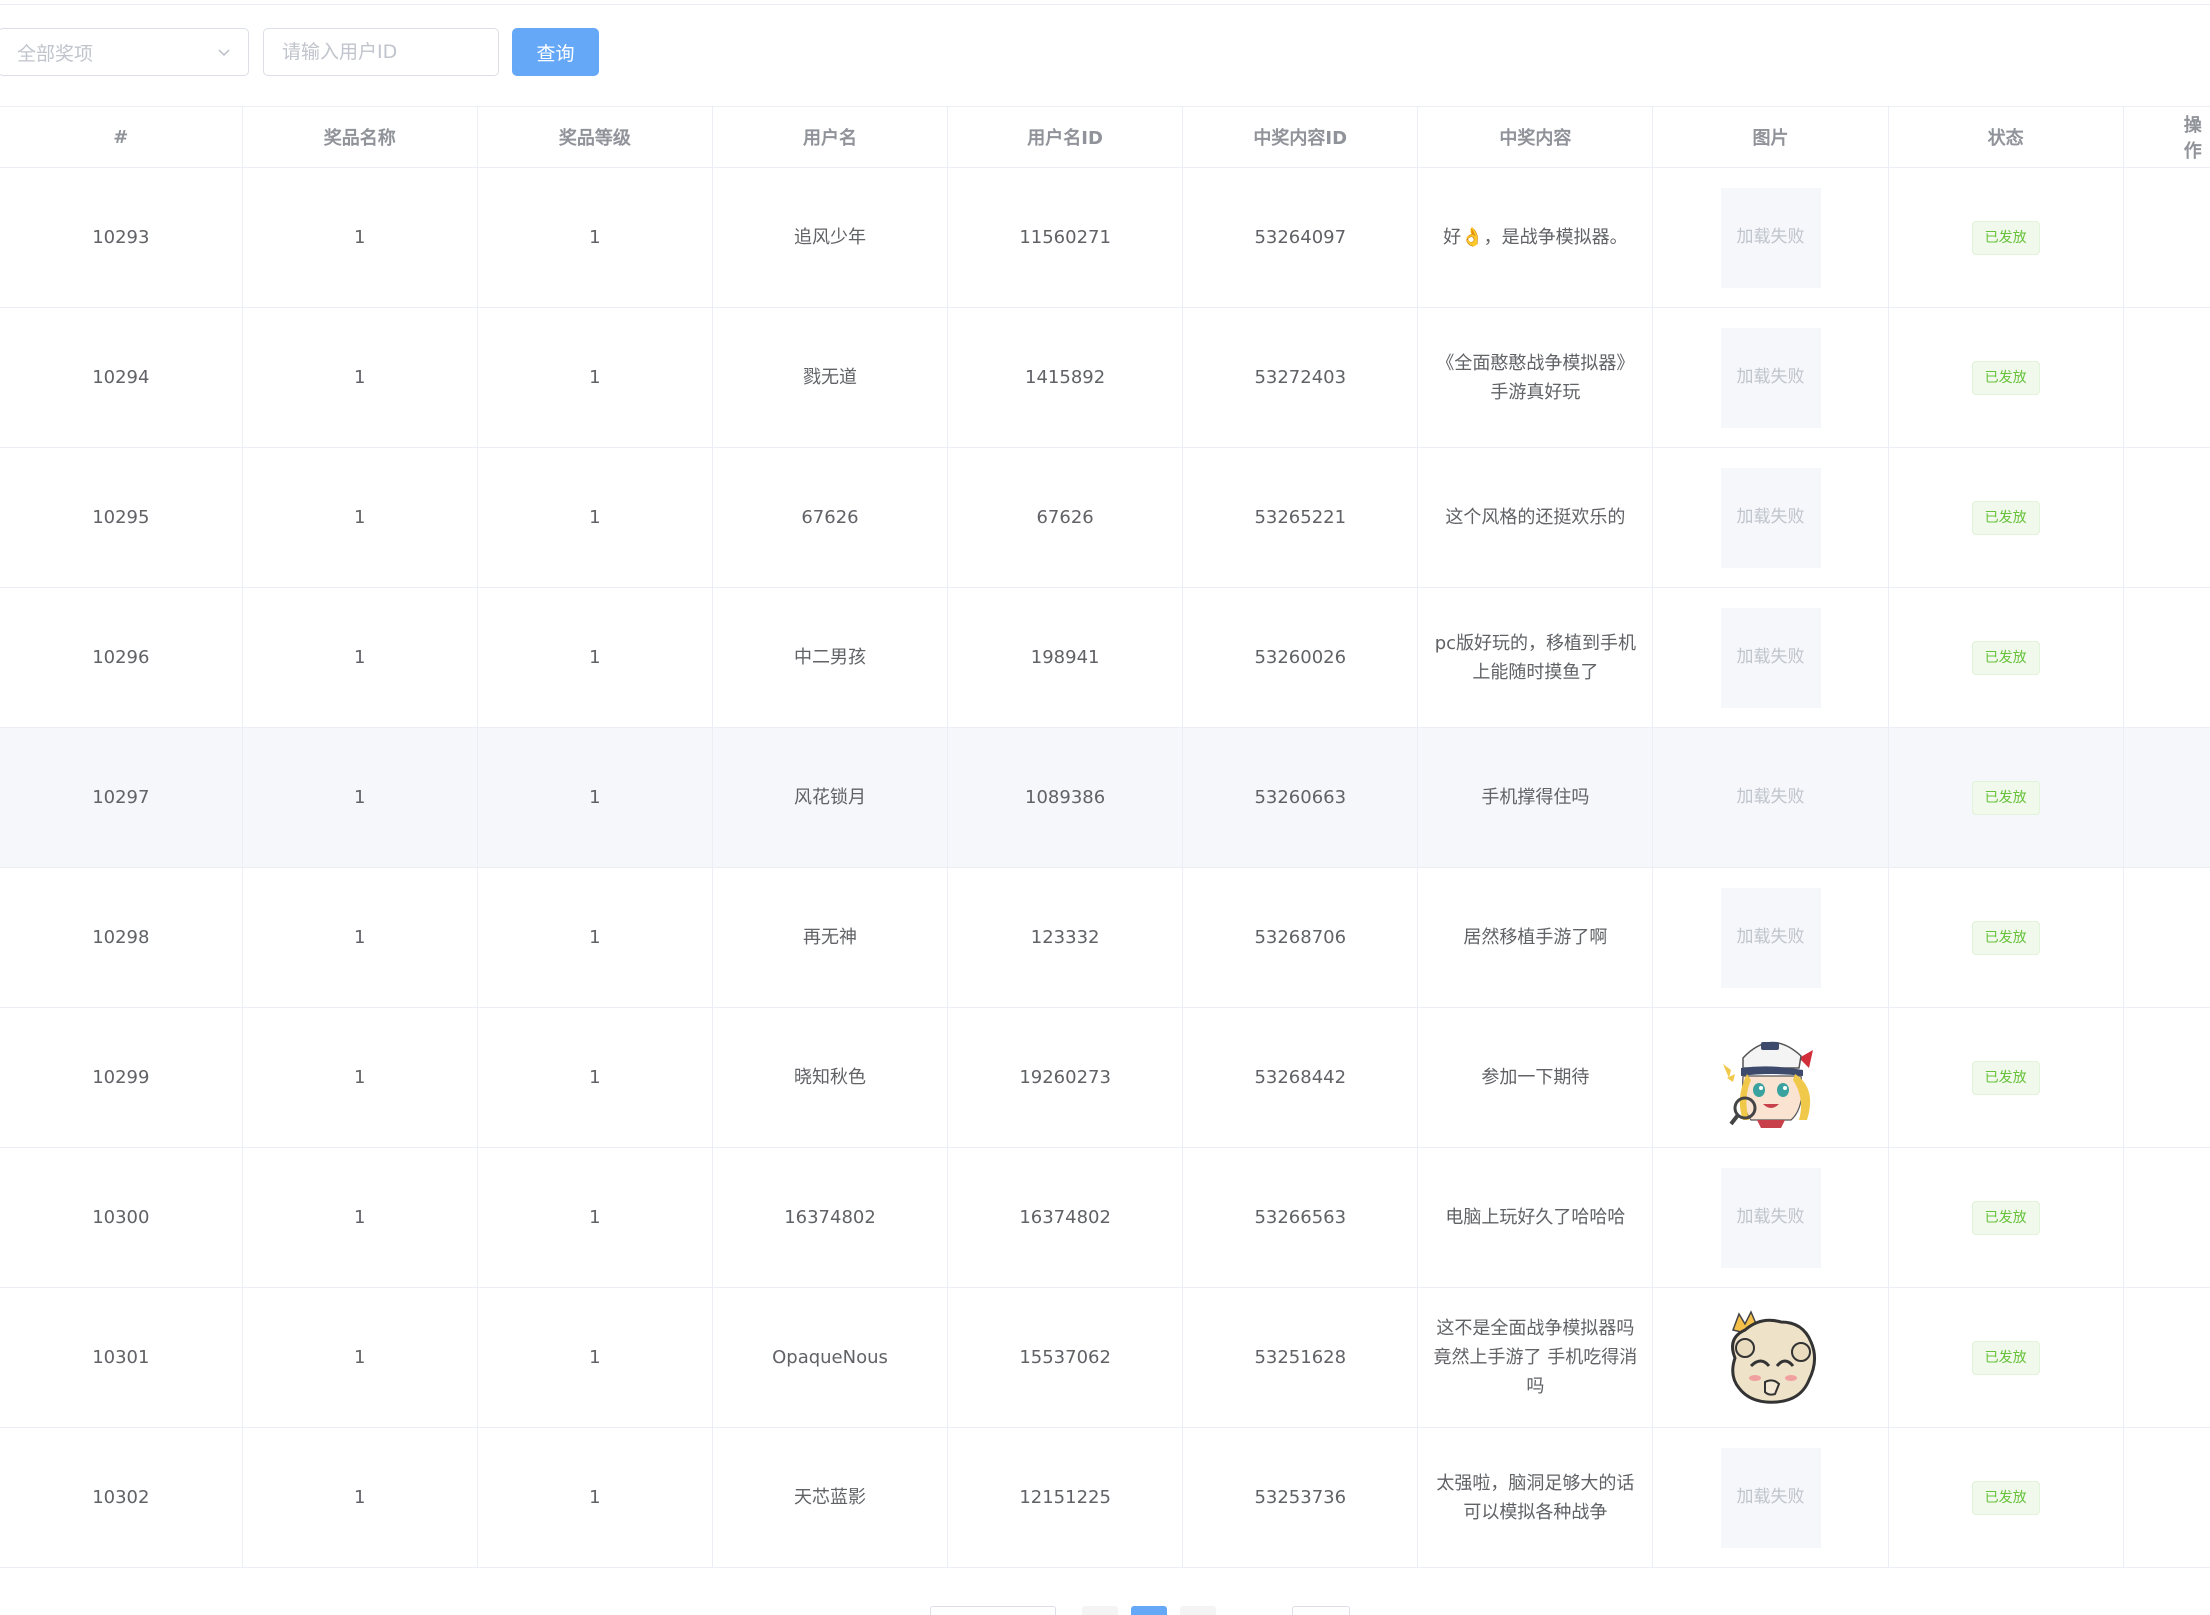 This screenshot has height=1615, width=2210. Describe the element at coordinates (1105, 4) in the screenshot. I see `top-divider` at that location.